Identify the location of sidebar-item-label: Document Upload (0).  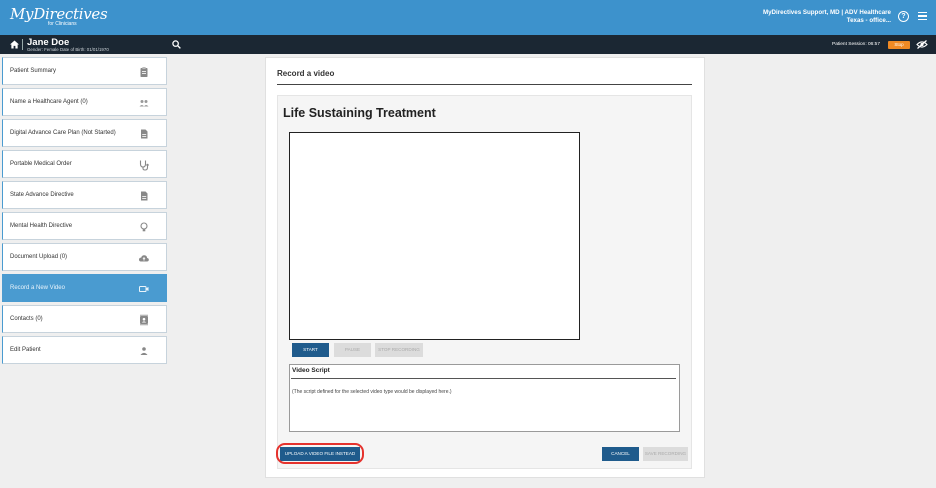
(39, 257).